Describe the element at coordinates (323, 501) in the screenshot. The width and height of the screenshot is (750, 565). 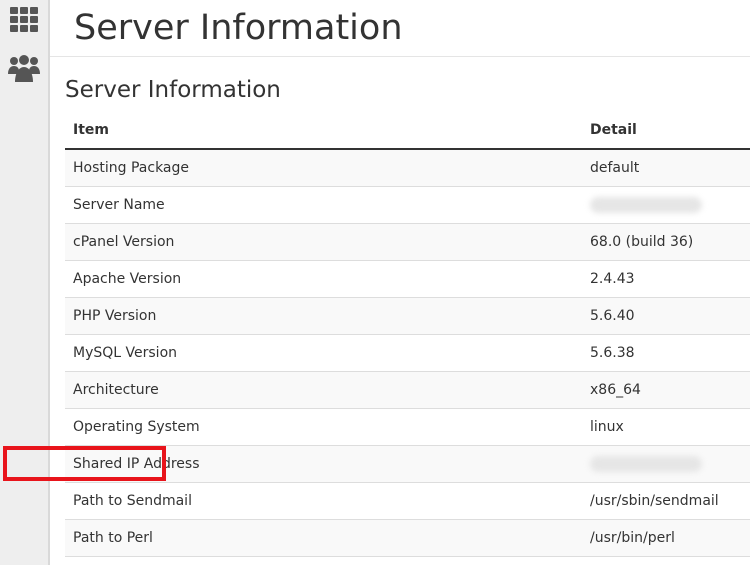
I see `row-item: Path to Sendmail` at that location.